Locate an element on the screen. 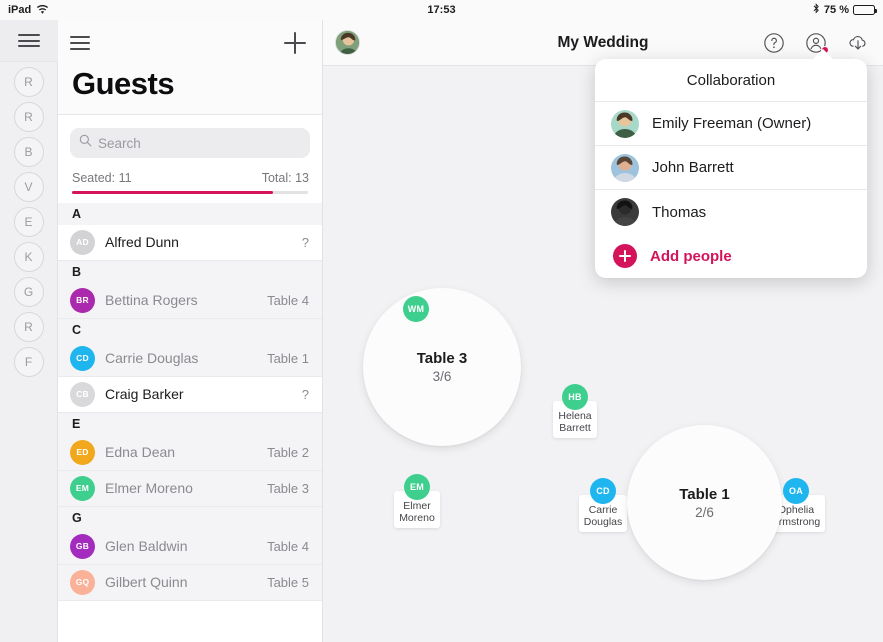 Image resolution: width=883 pixels, height=642 pixels. collaborator-name: Emily Freeman (Owner) is located at coordinates (732, 123).